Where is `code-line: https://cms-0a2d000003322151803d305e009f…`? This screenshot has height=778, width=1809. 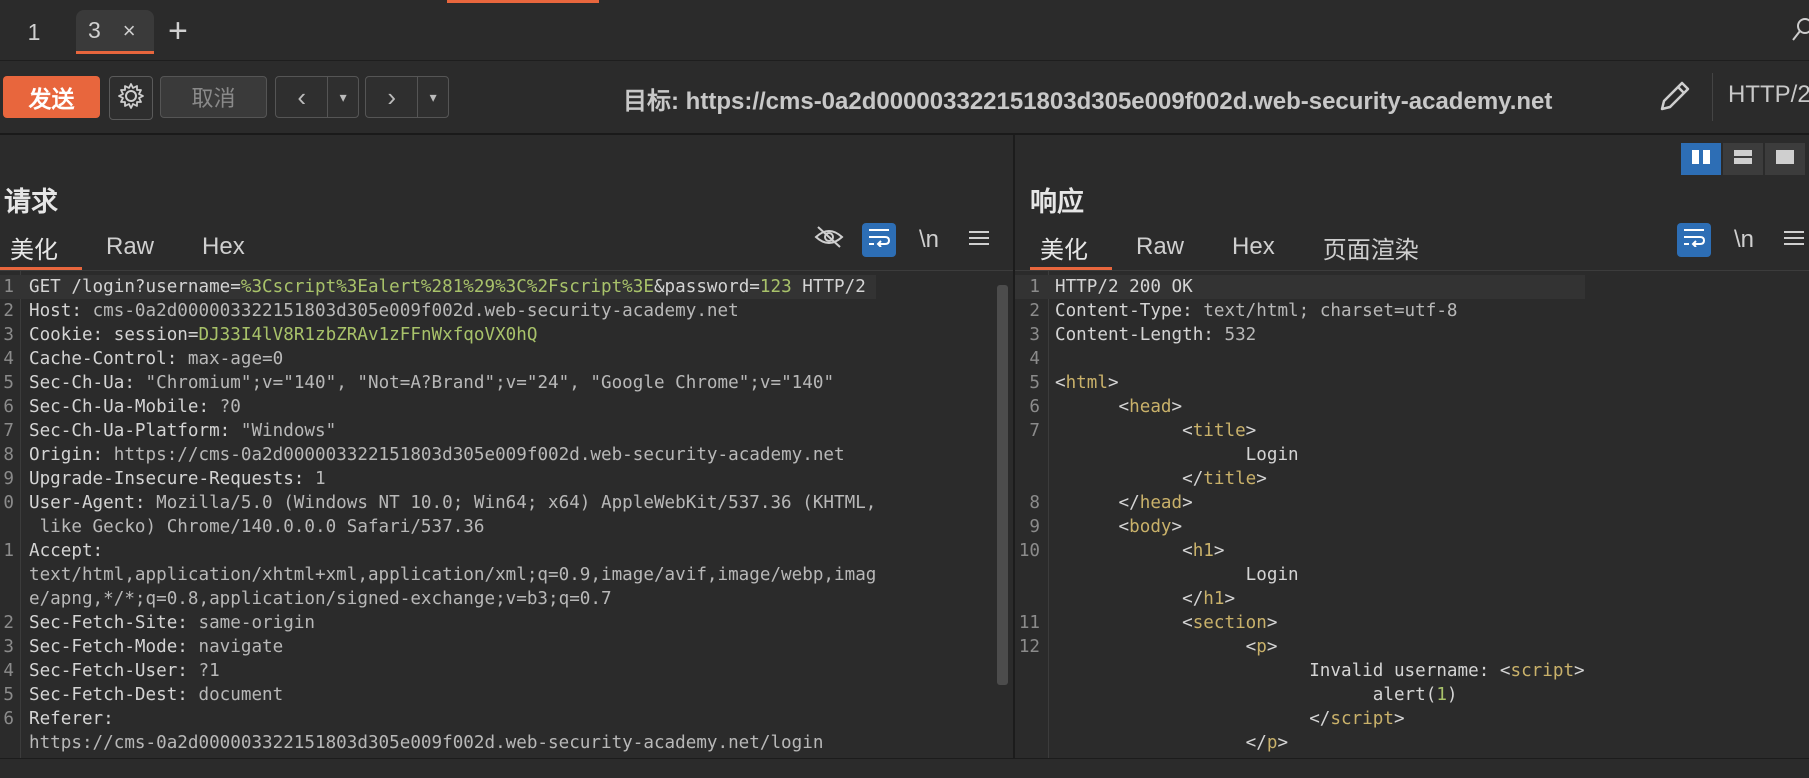
code-line: https://cms-0a2d000003322151803d305e009f… is located at coordinates (438, 743).